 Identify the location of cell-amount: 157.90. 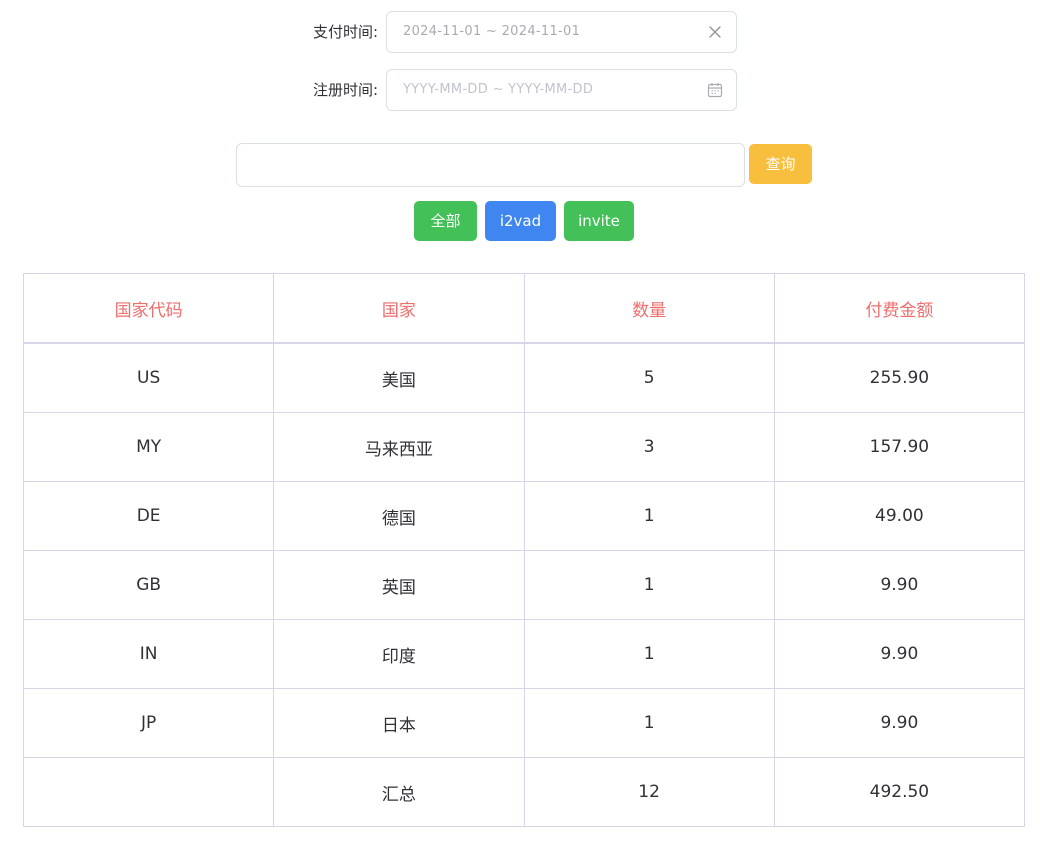
(899, 447).